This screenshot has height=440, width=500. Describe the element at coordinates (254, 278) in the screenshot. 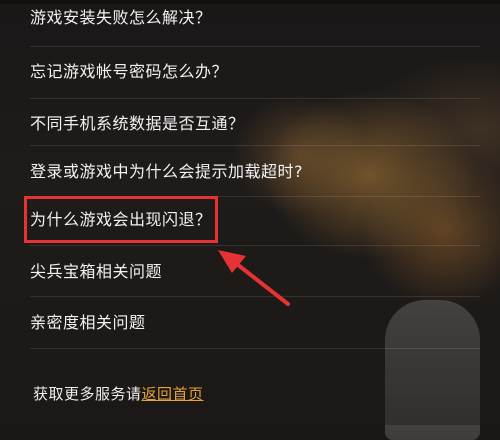

I see `annotation-arrow-icon` at that location.